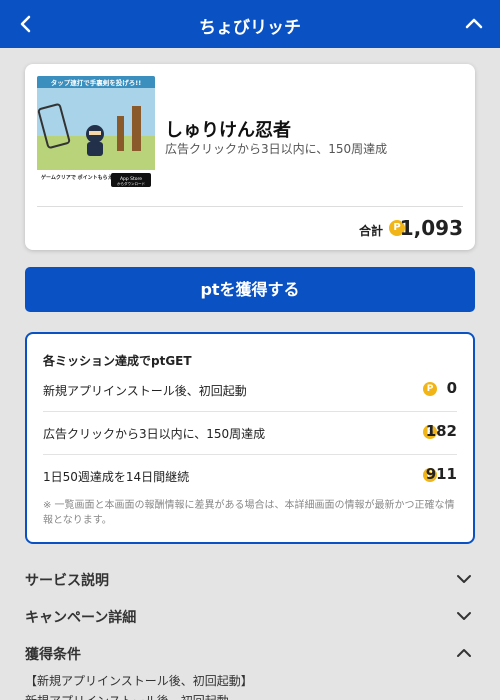 The height and width of the screenshot is (700, 500). Describe the element at coordinates (250, 616) in the screenshot. I see `accordion-campaign-details: キャンペーン詳細` at that location.